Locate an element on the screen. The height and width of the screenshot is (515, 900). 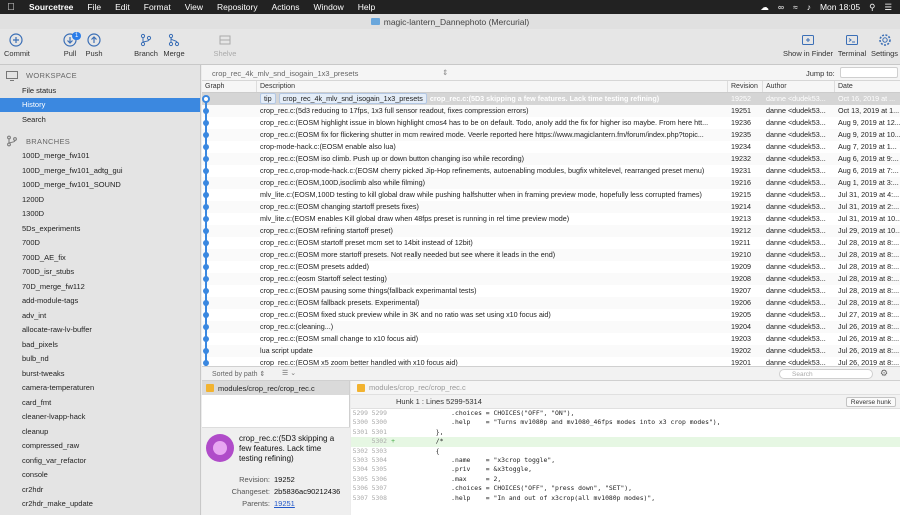
sidebar-branch-item: allocate-raw-lv-buffer is located at coordinates (100, 330).